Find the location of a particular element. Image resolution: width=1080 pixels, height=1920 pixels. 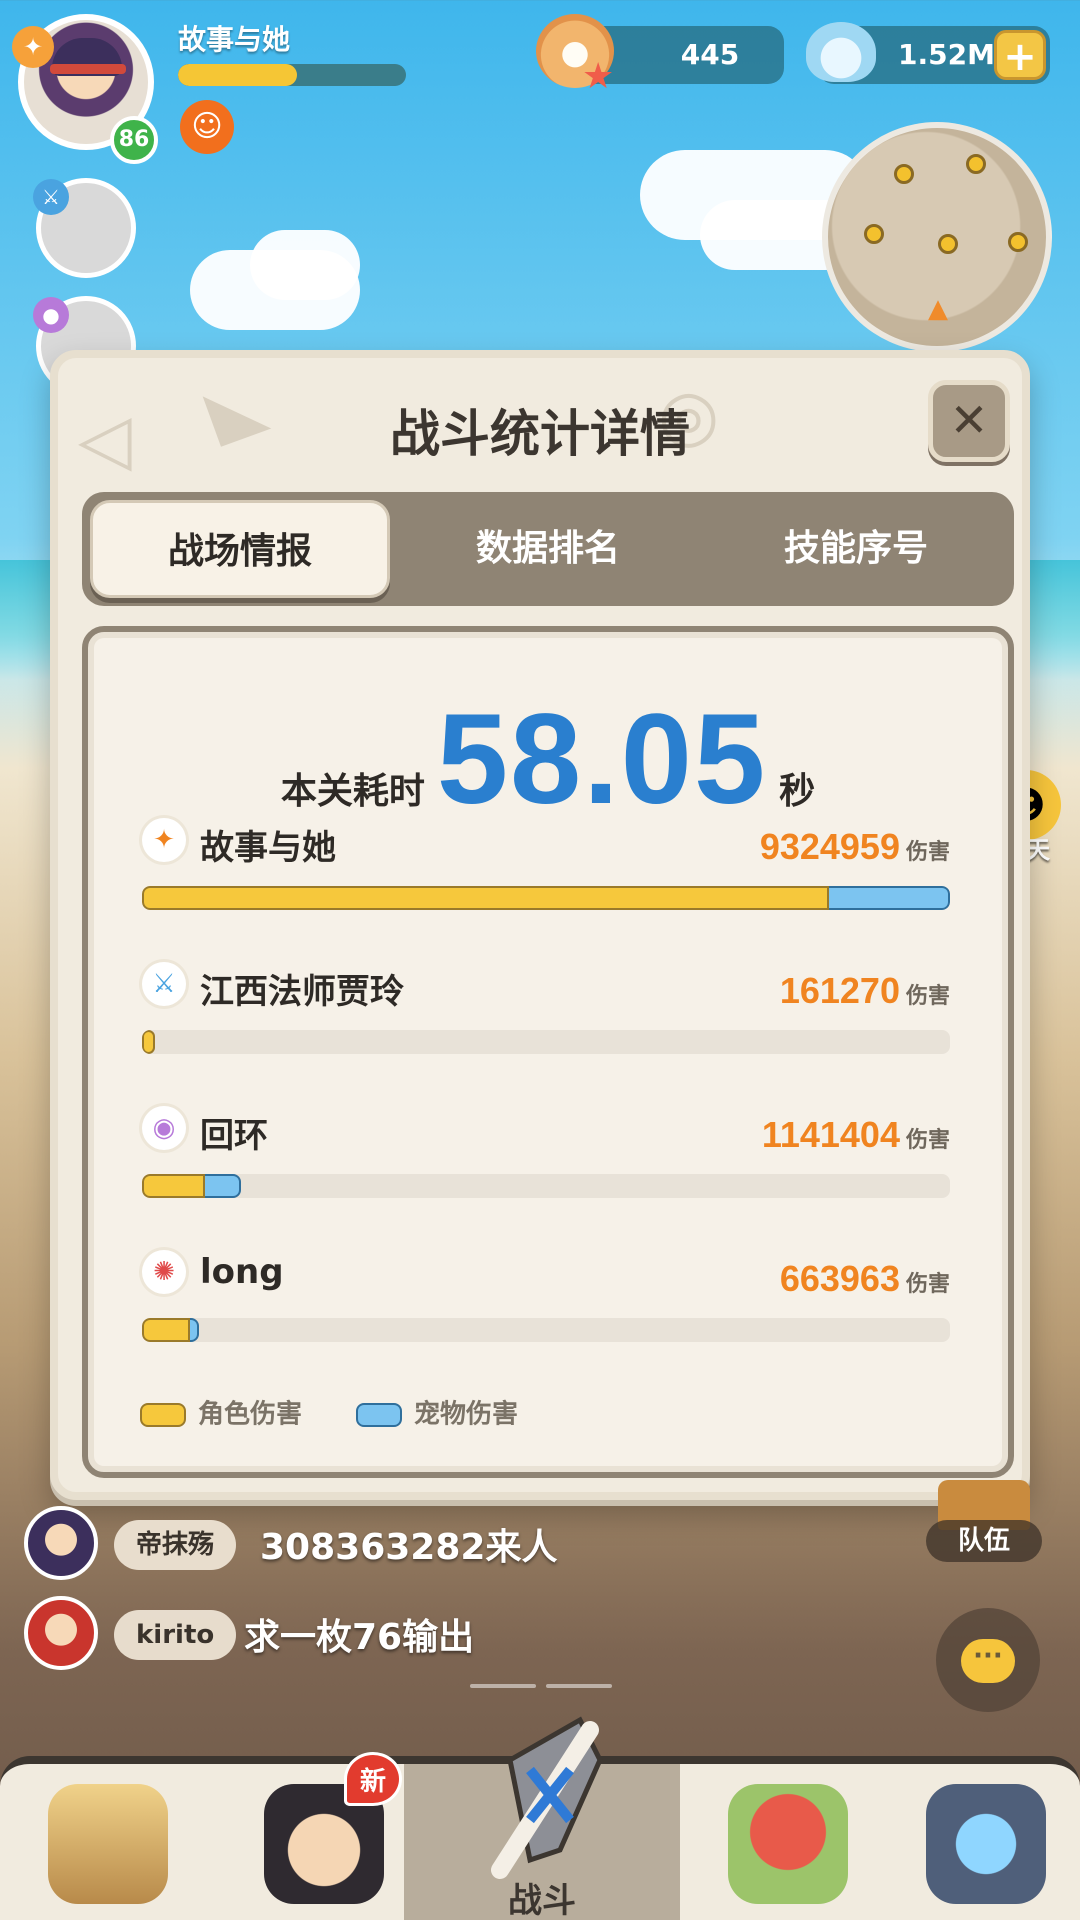

tab-bar: 战场情报 数据排名 技能序号 is located at coordinates (548, 549).